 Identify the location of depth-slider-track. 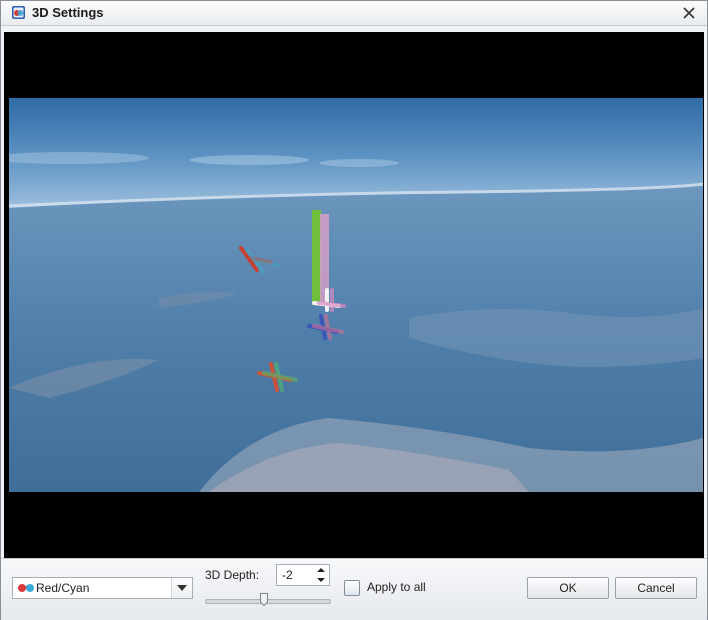
(268, 601).